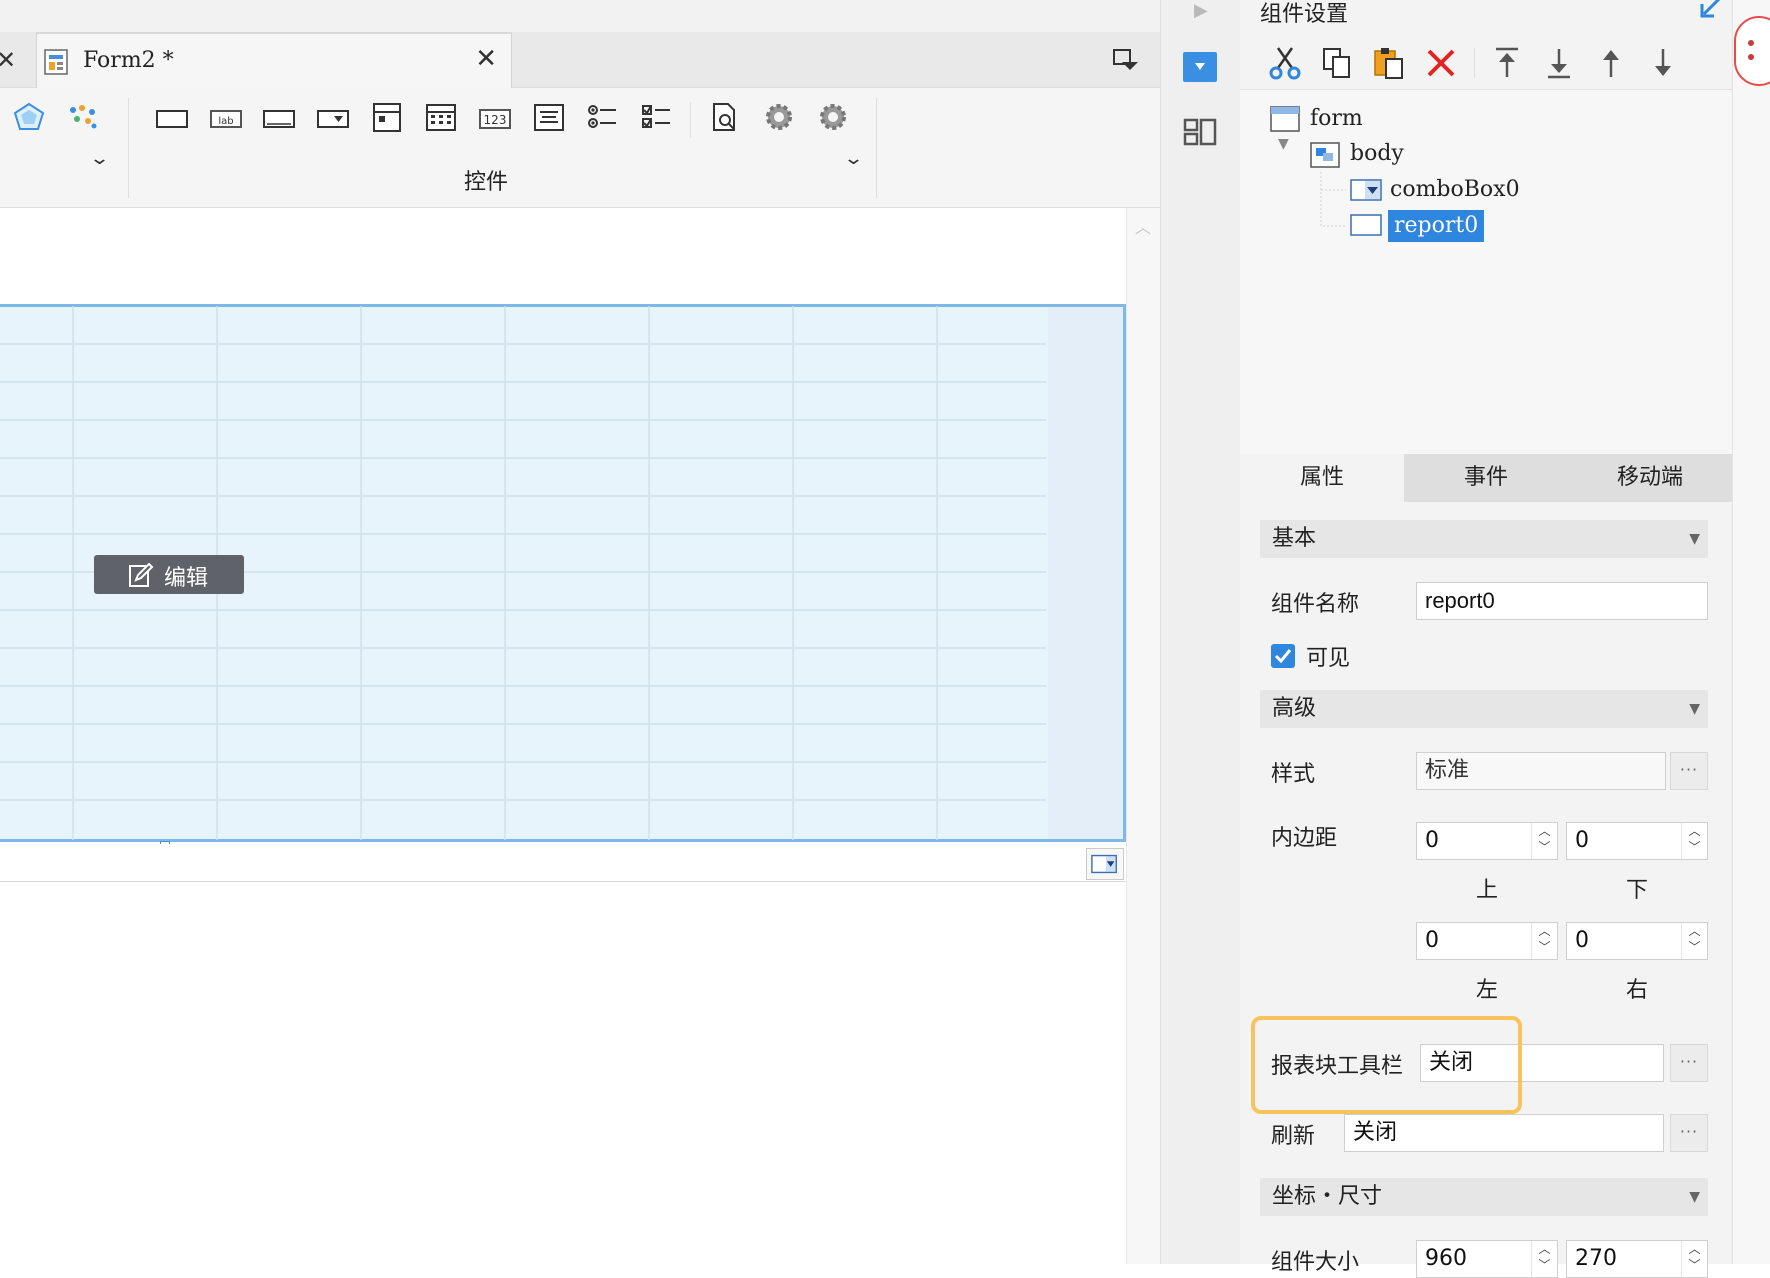 This screenshot has height=1278, width=1770. I want to click on refresh-field: 关闭, so click(1504, 1133).